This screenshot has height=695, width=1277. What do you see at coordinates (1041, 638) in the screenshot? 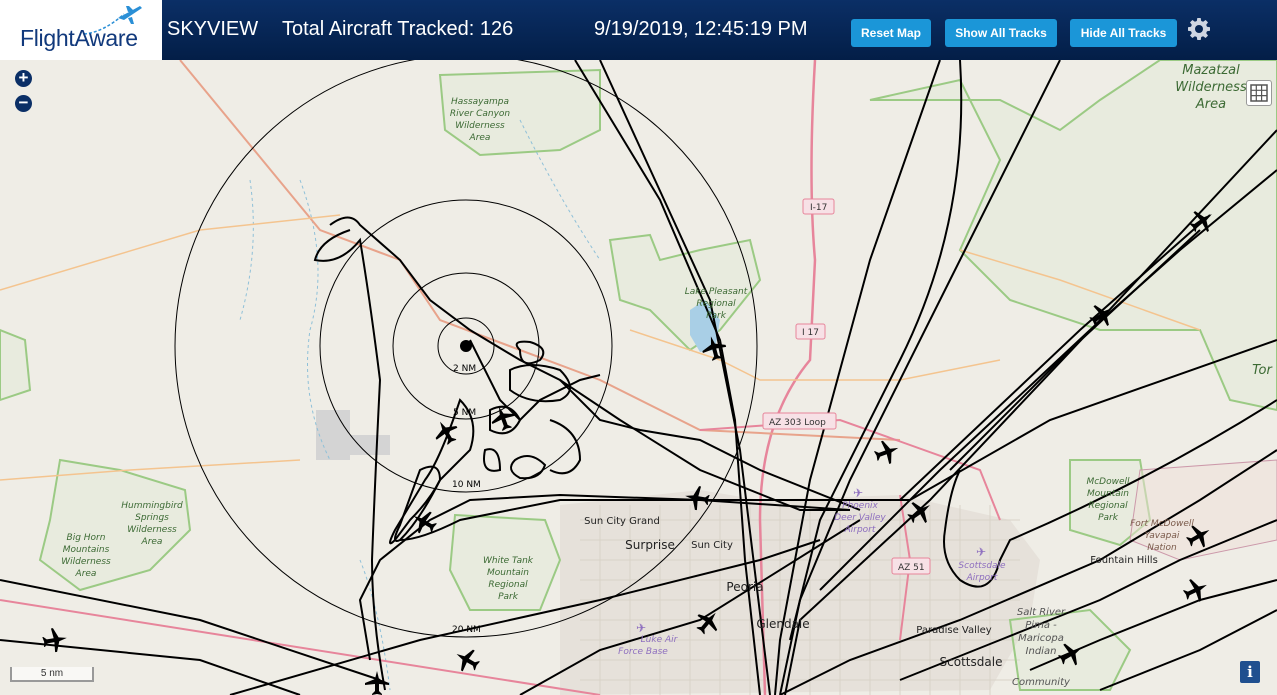
I see `map-label: Maricopa` at bounding box center [1041, 638].